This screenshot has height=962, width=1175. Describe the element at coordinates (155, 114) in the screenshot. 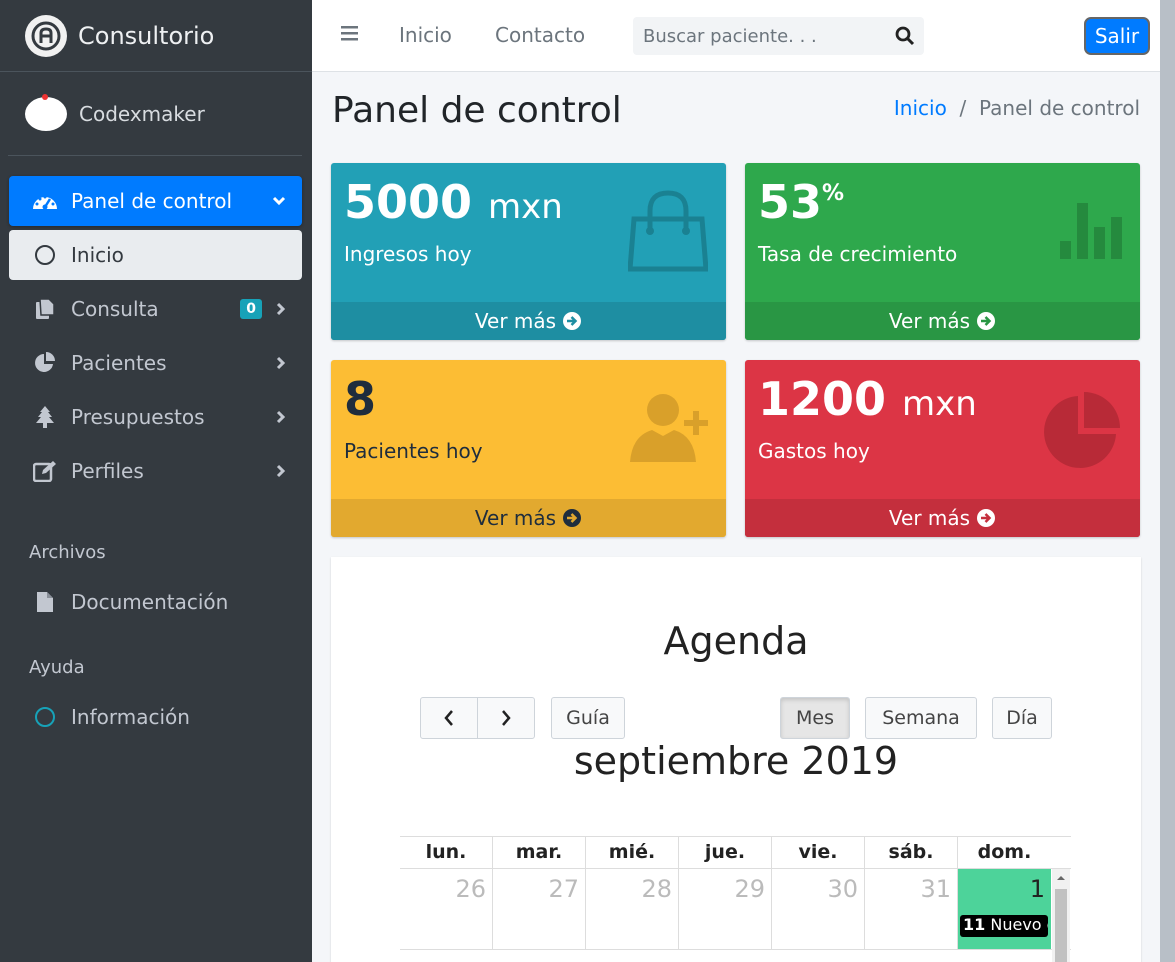

I see `user-panel: Codexmaker` at that location.